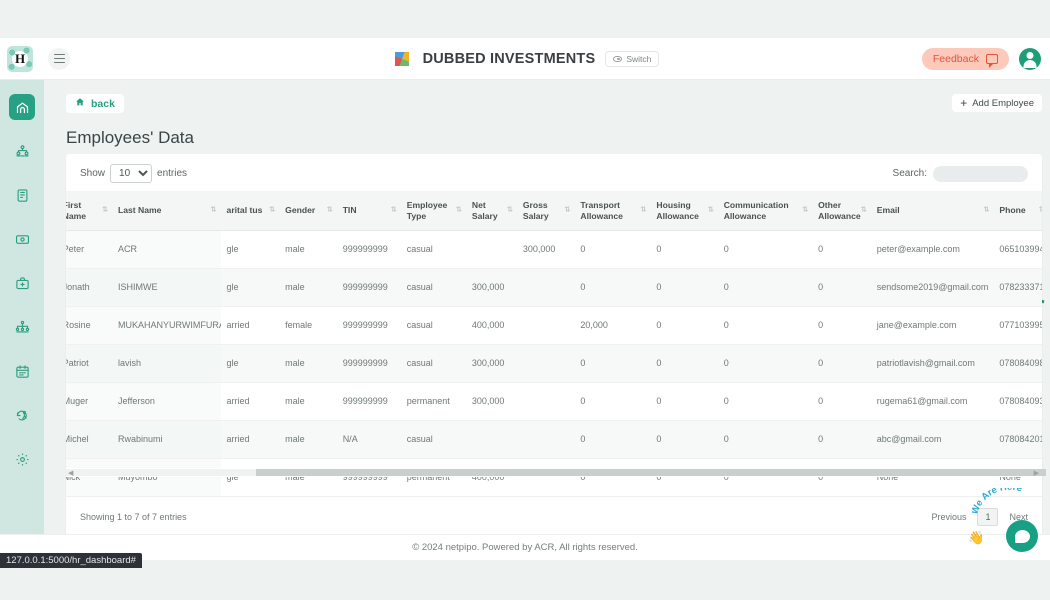 The image size is (1050, 600). I want to click on sidebar-item-calendar, so click(22, 371).